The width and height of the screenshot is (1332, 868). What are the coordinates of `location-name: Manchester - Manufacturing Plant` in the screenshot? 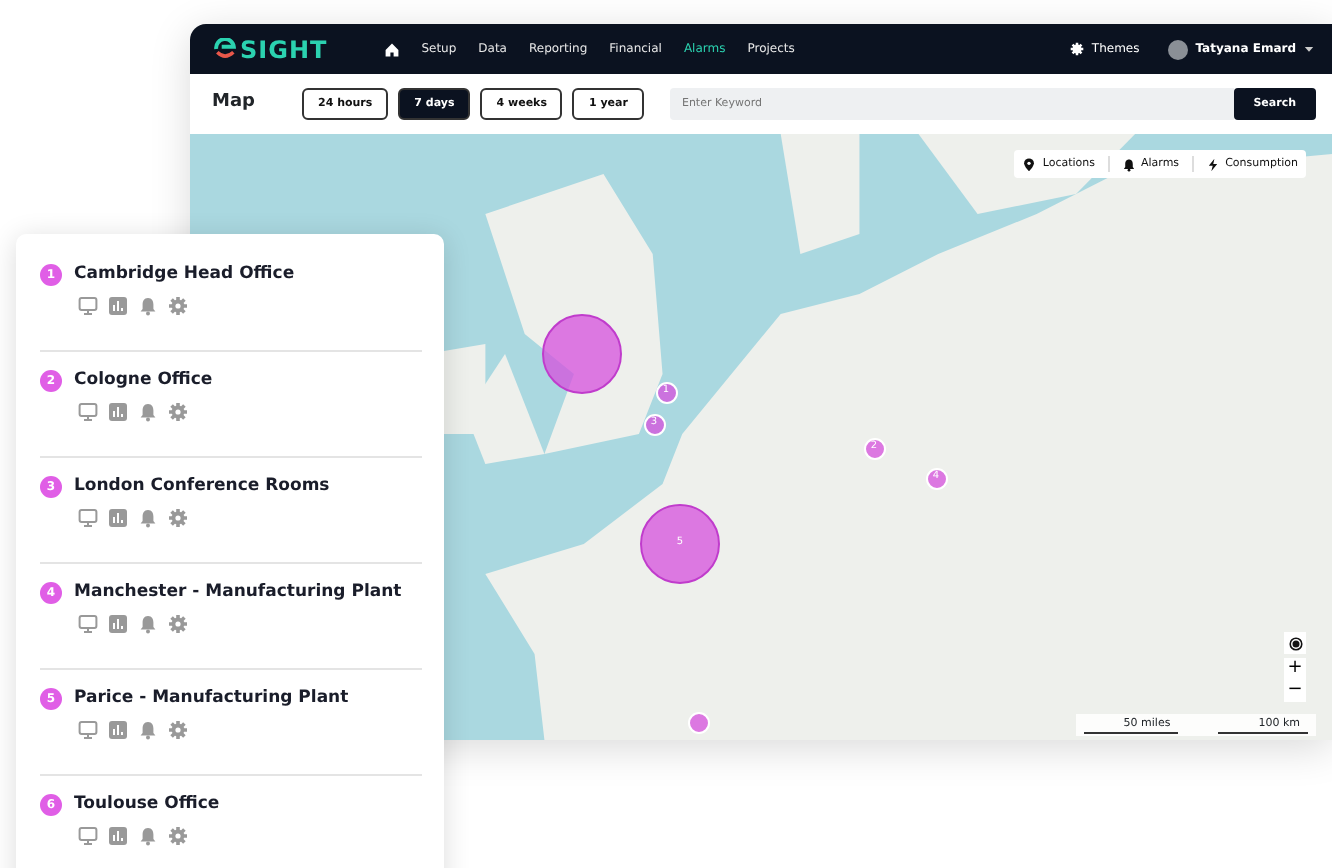 It's located at (238, 593).